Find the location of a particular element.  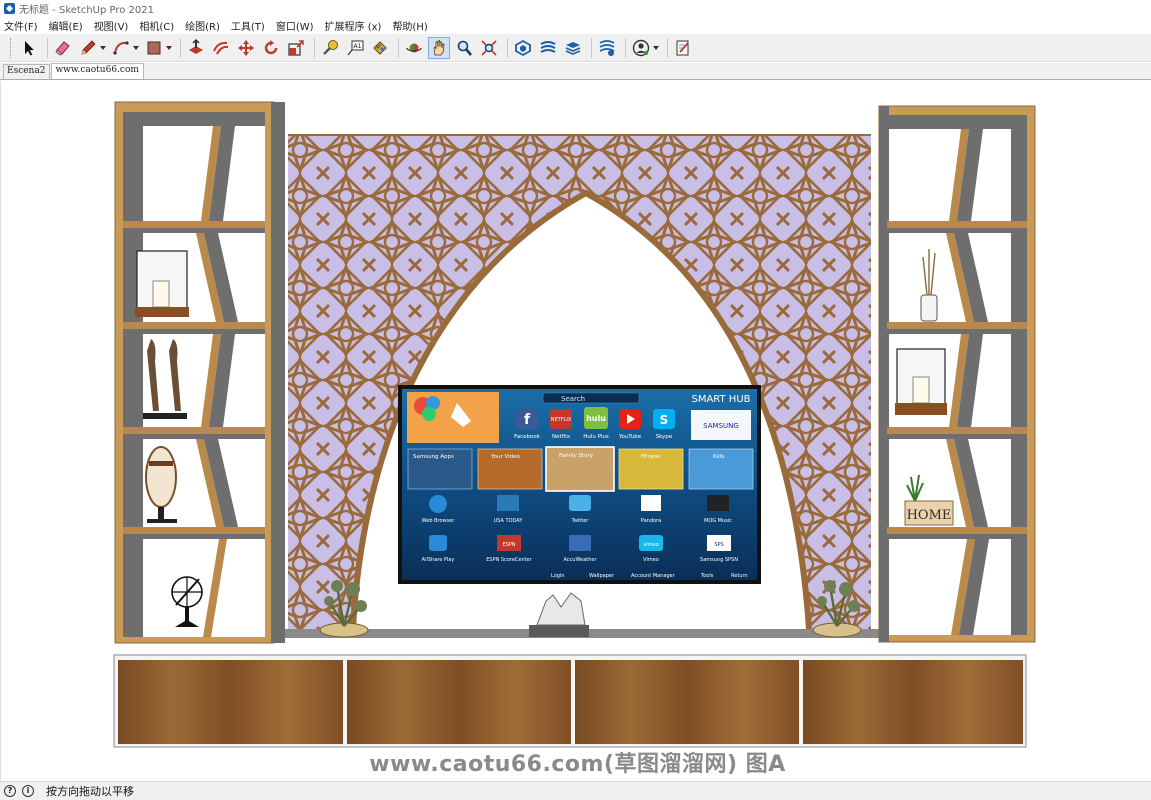

menu-extensions: 扩展程序 (x) is located at coordinates (353, 25).